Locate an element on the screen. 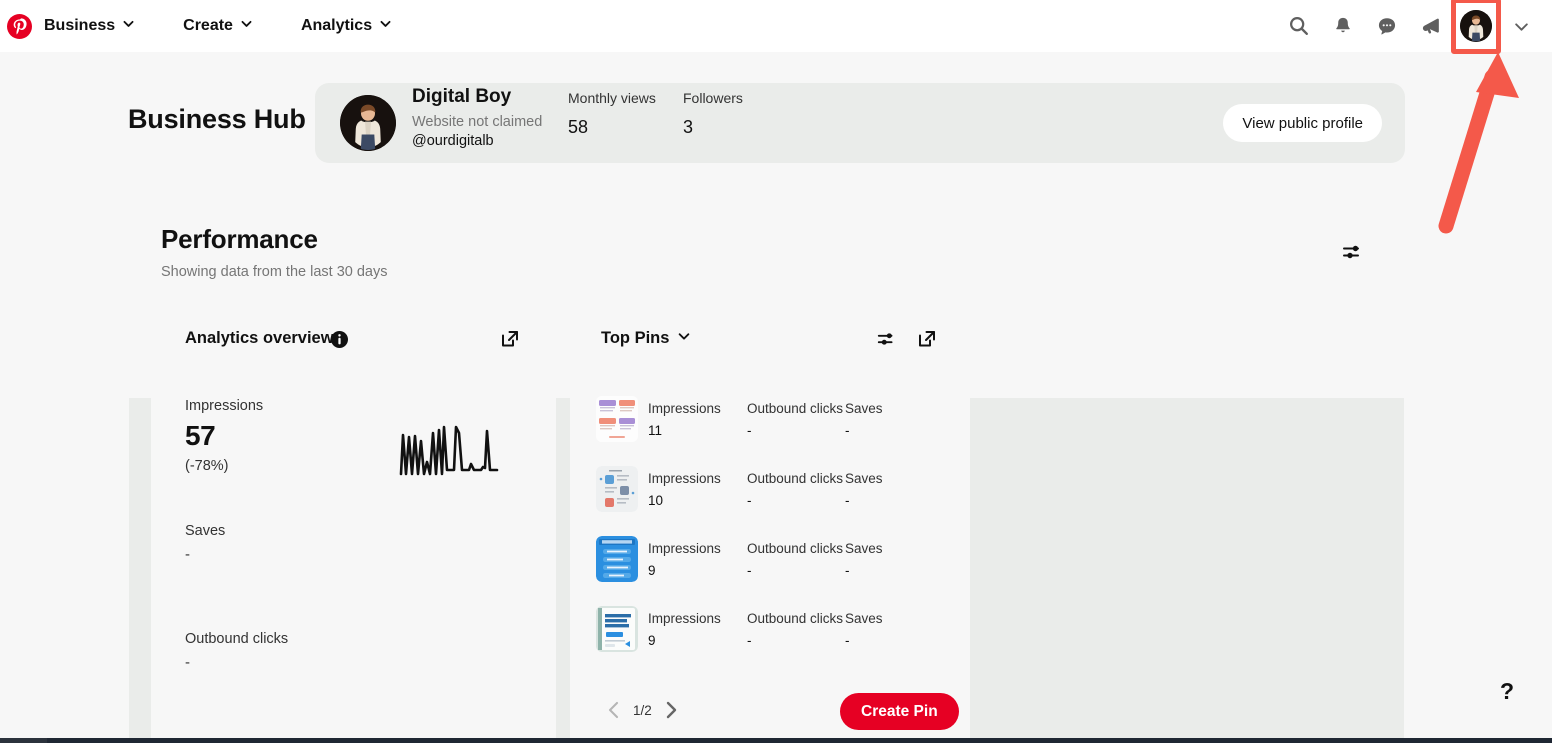  view-public-profile-button: View public profile is located at coordinates (1302, 123).